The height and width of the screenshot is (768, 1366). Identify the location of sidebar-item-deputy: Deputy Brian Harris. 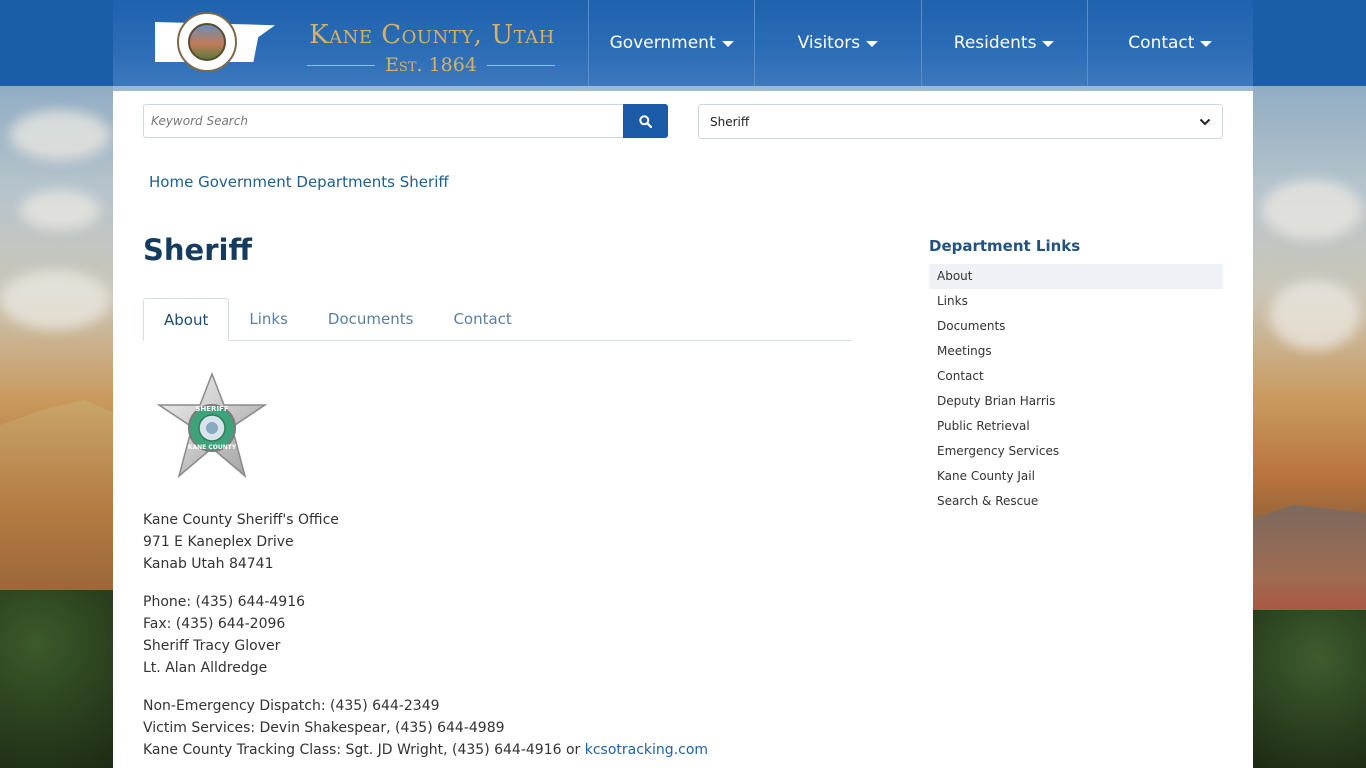
(1076, 401).